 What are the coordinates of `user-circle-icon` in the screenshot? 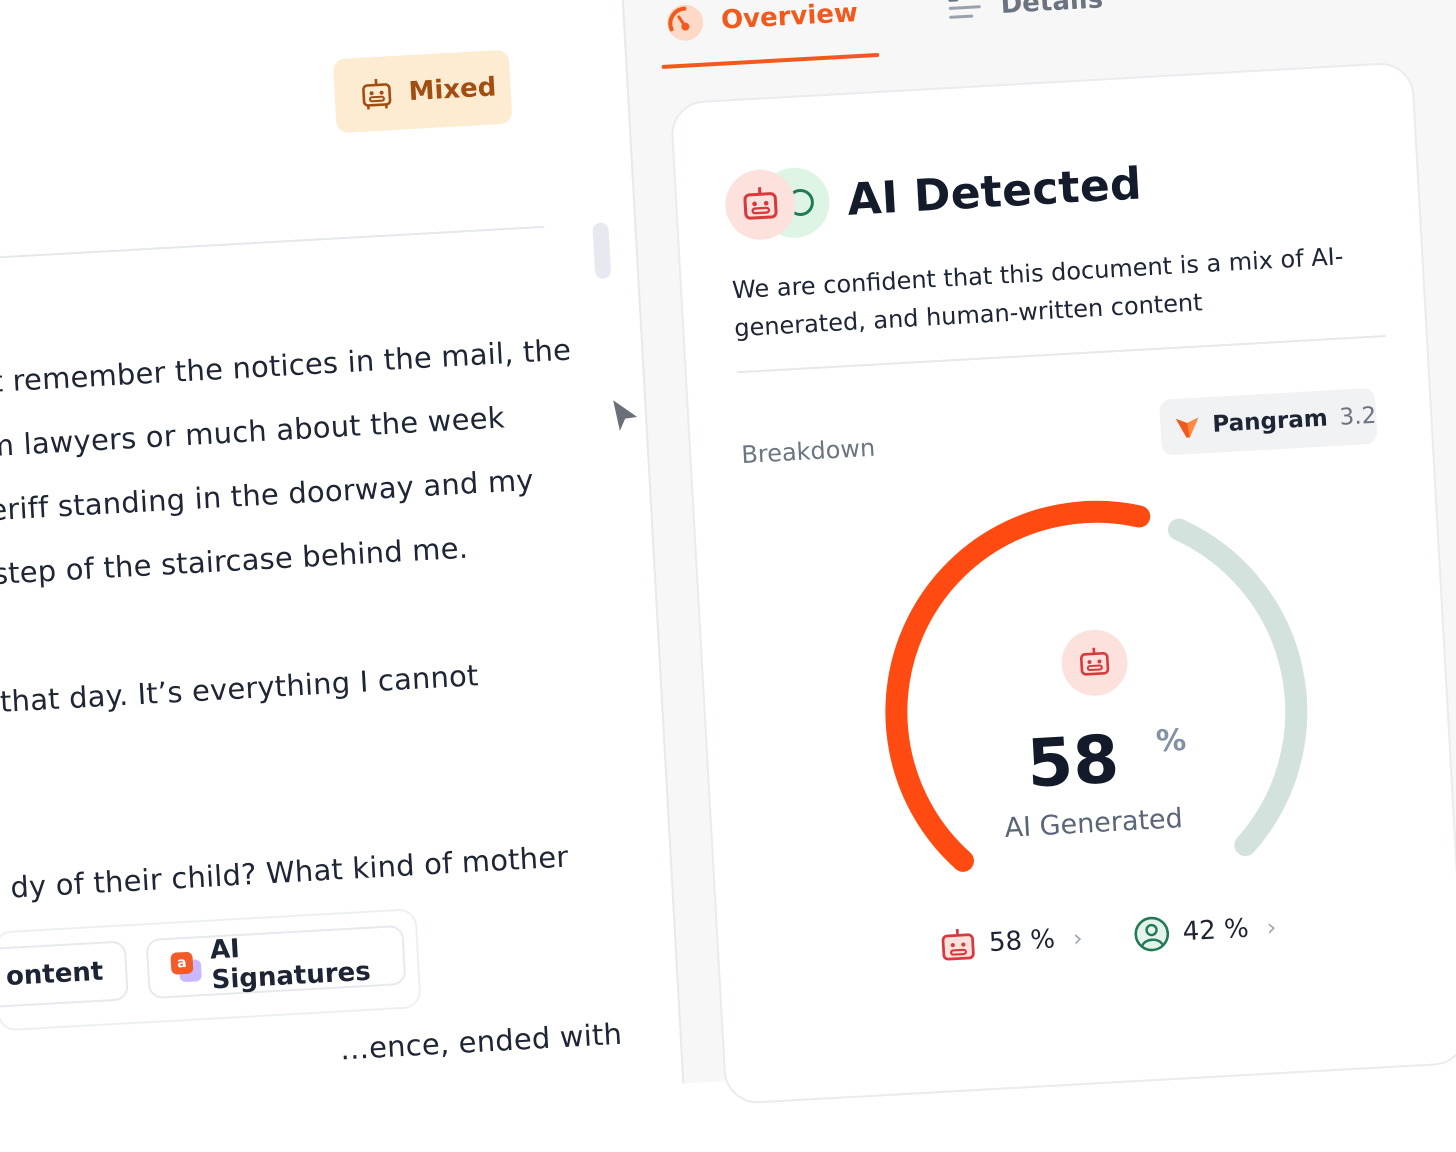 It's located at (1152, 934).